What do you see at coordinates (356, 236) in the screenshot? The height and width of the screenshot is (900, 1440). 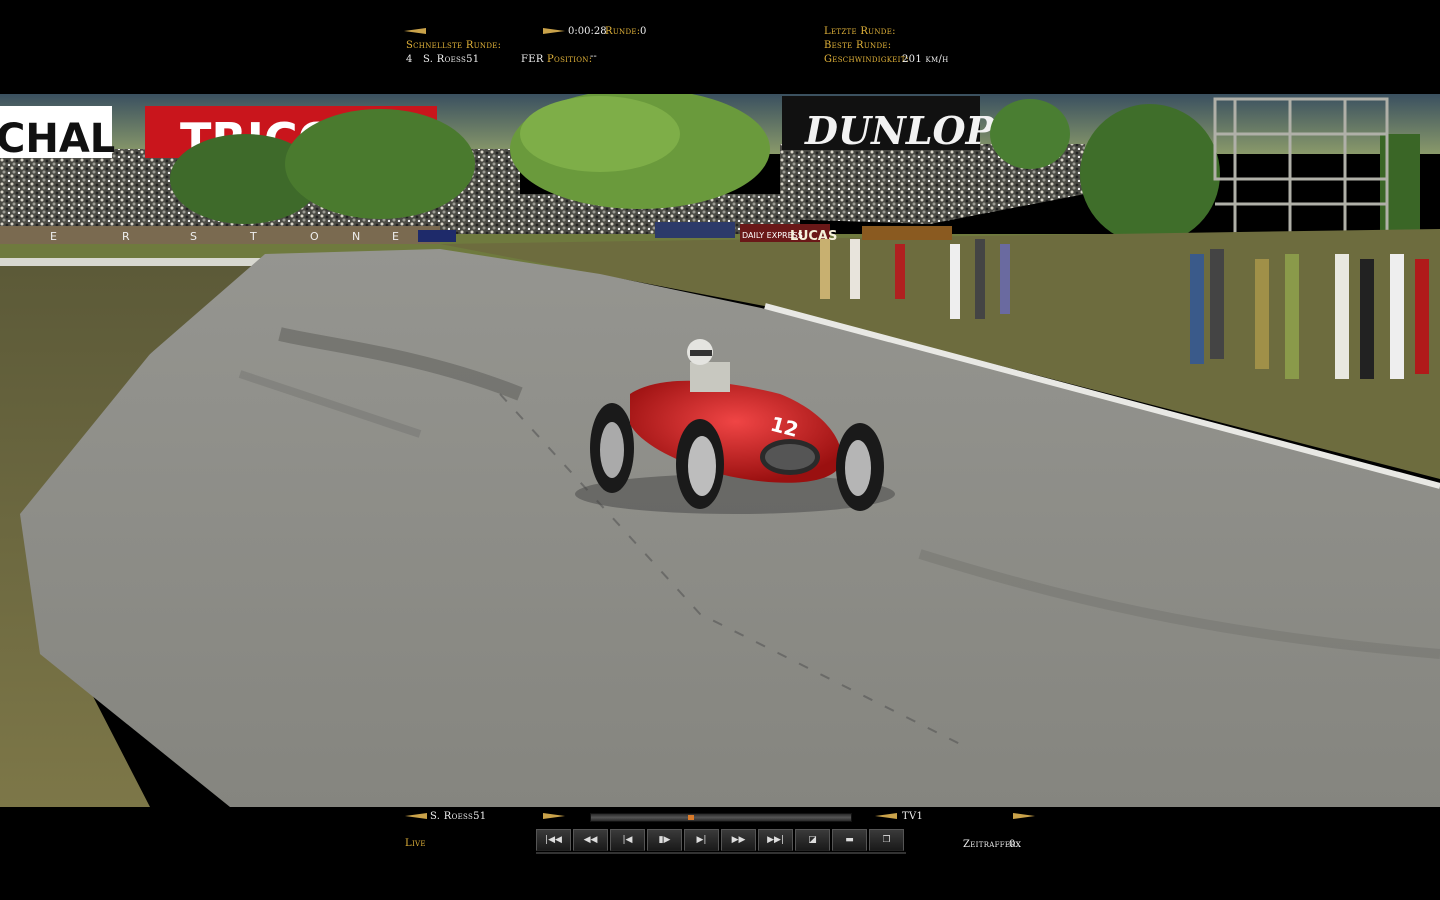 I see `svg-text: N` at bounding box center [356, 236].